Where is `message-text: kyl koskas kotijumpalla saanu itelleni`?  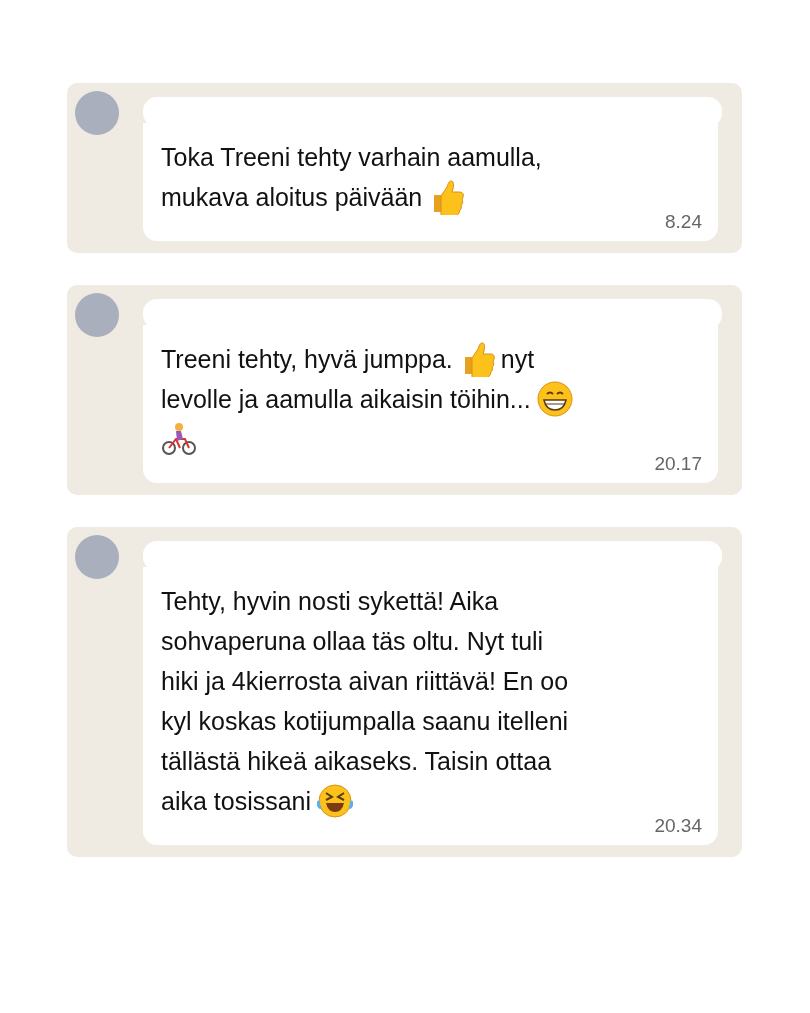
message-text: kyl koskas kotijumpalla saanu itelleni is located at coordinates (365, 721).